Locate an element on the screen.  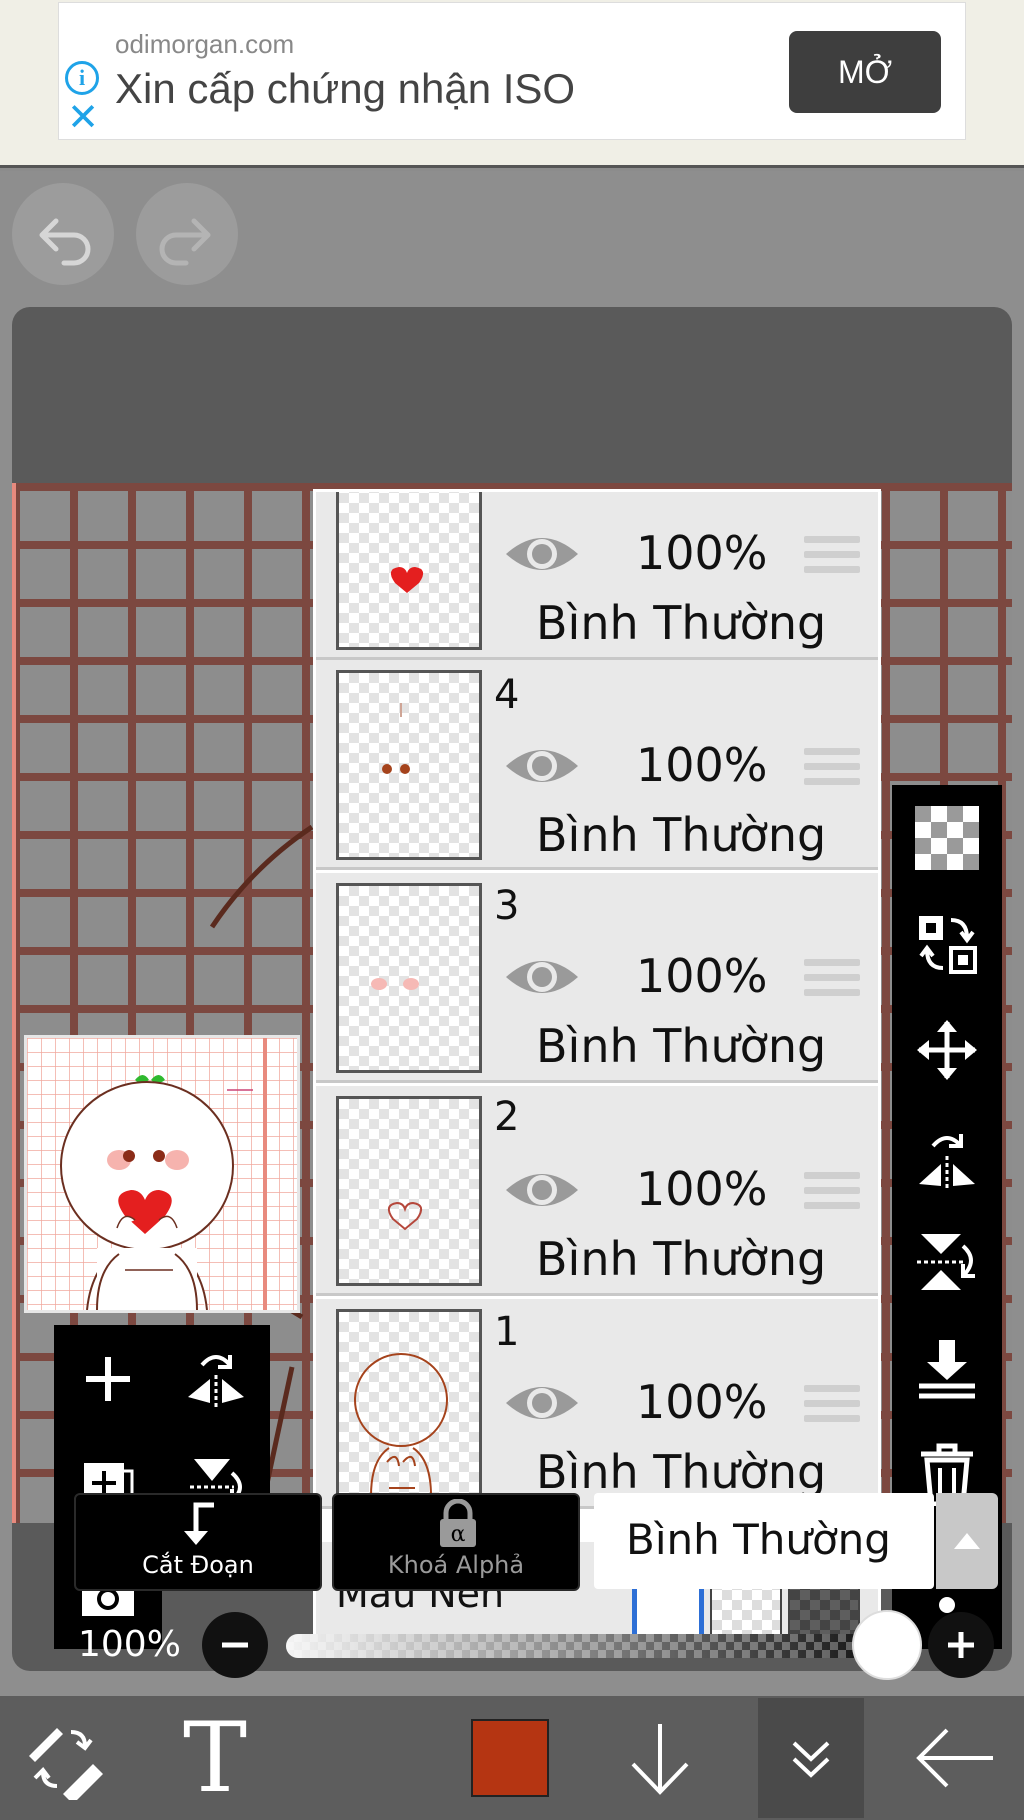
flip-vertical-button is located at coordinates (947, 1262).